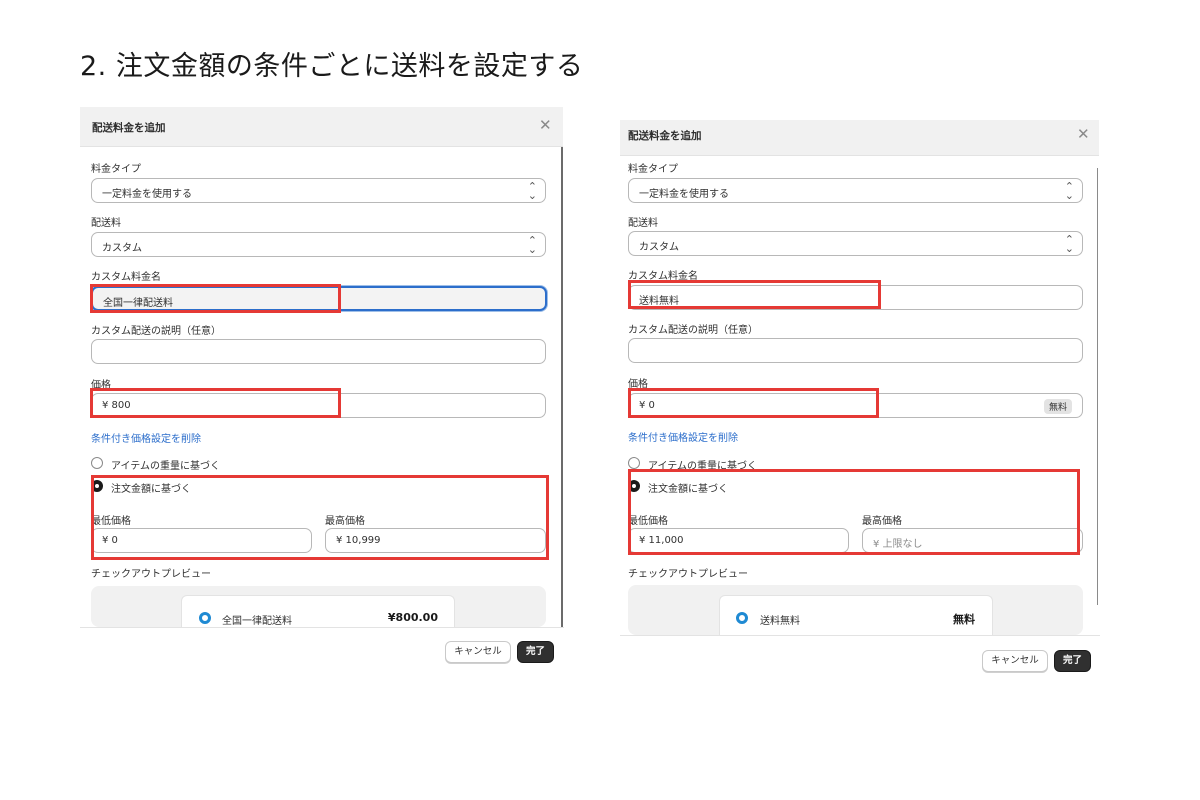  I want to click on min-price-input: ¥ 11,000, so click(738, 540).